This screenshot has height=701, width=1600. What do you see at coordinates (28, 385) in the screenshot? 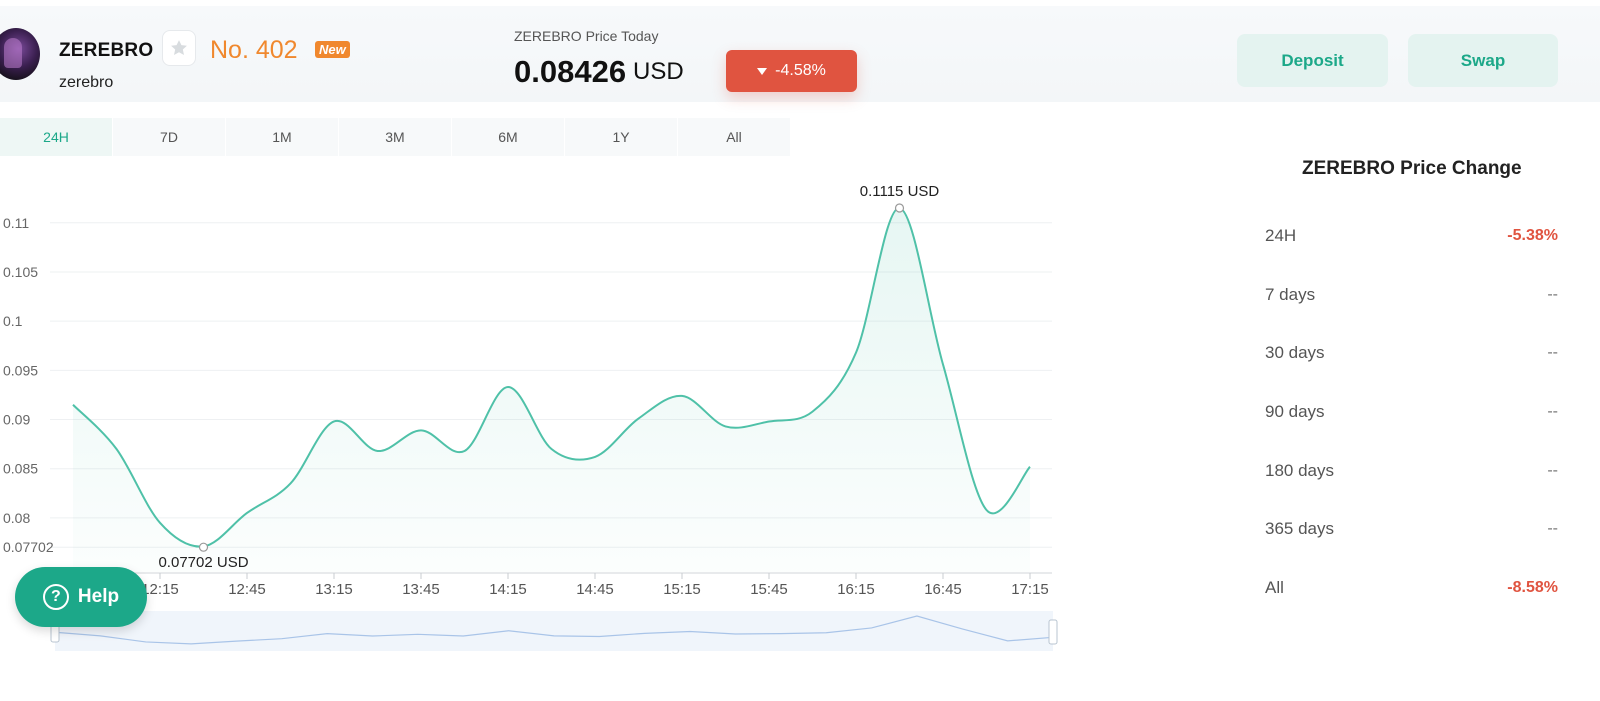
I see `y-axis: 0.11 0.105 0.1 0.095 0.09 0.085 0.08 0.07702` at bounding box center [28, 385].